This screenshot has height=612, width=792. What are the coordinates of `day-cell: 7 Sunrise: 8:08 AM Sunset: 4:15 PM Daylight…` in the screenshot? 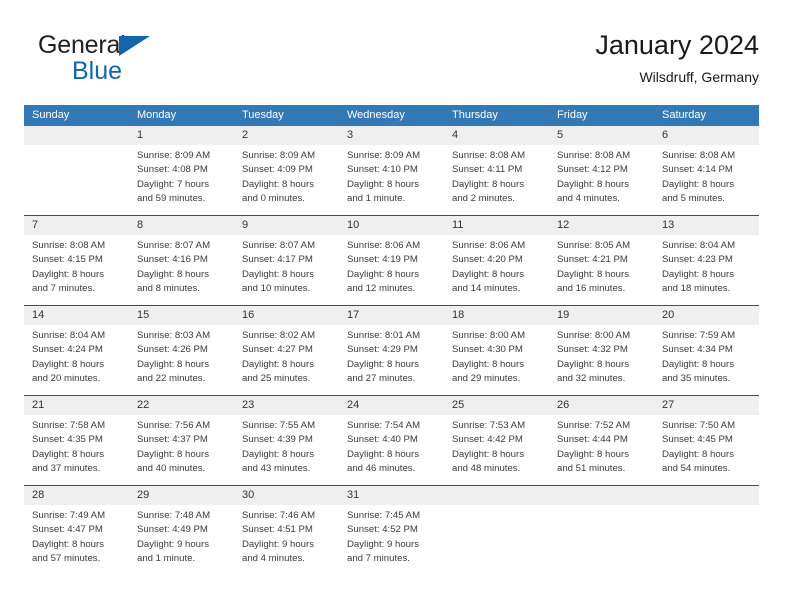 It's located at (76, 260).